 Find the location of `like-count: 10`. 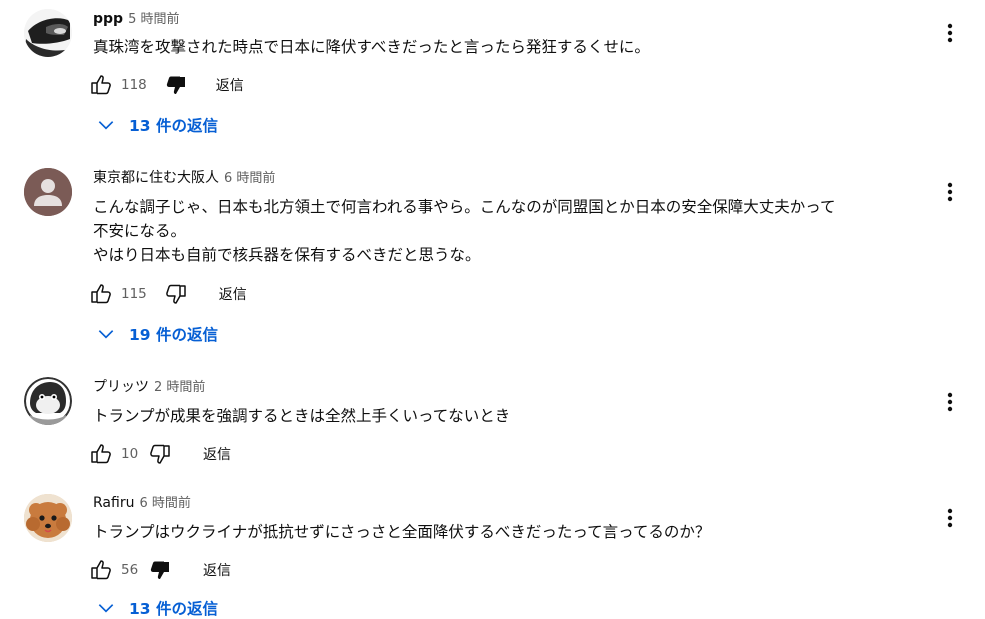

like-count: 10 is located at coordinates (130, 454).